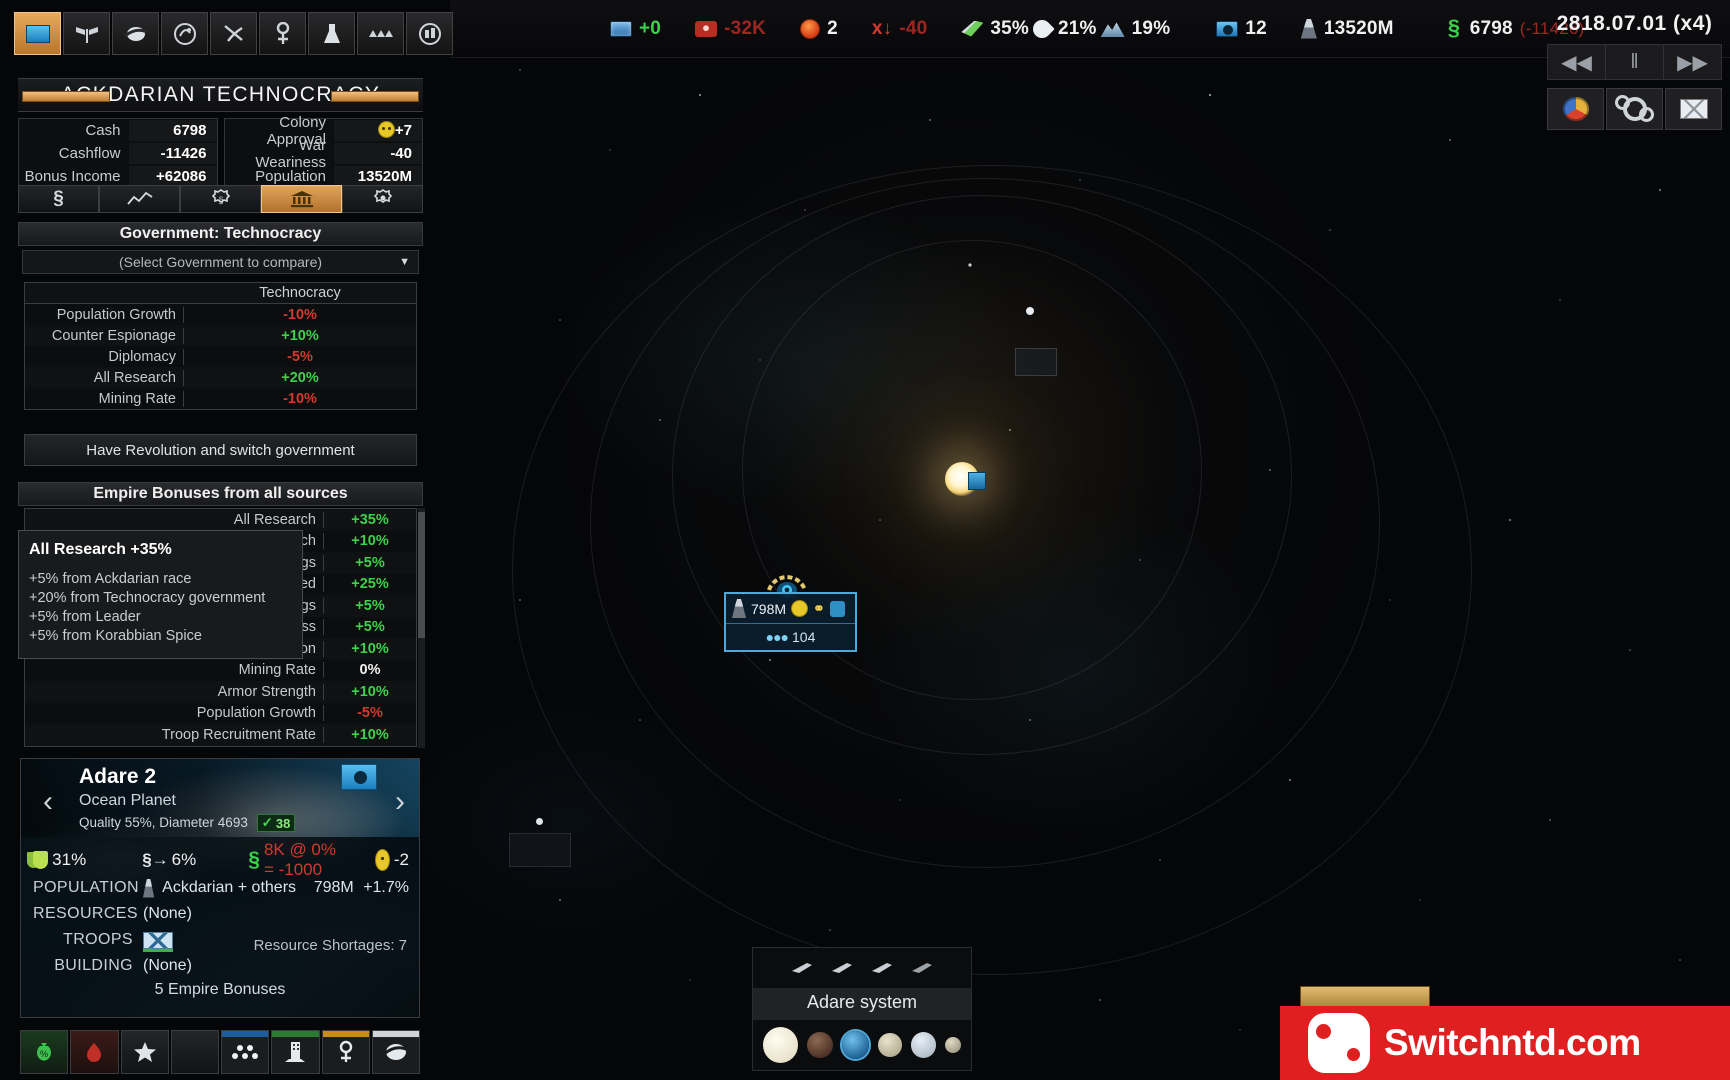  Describe the element at coordinates (48, 802) in the screenshot. I see `previous-planet-button: ‹` at that location.